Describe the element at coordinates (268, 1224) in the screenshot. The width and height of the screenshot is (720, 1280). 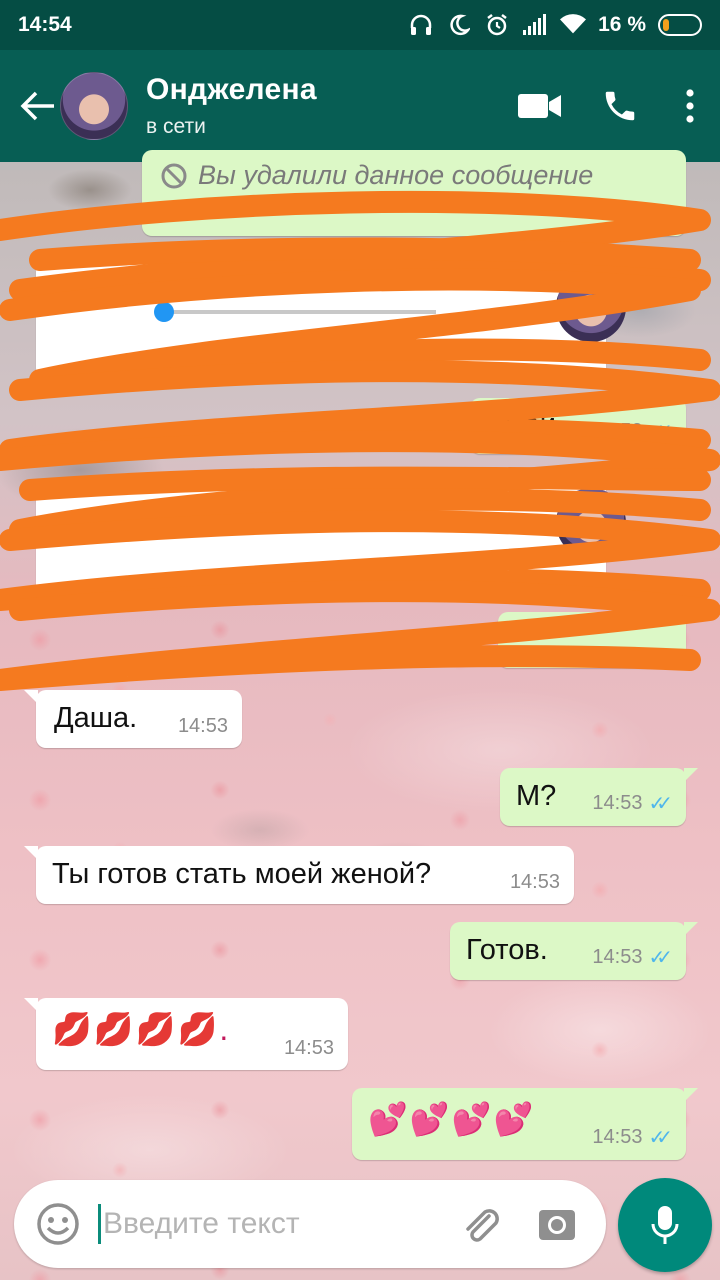
I see `message-input` at that location.